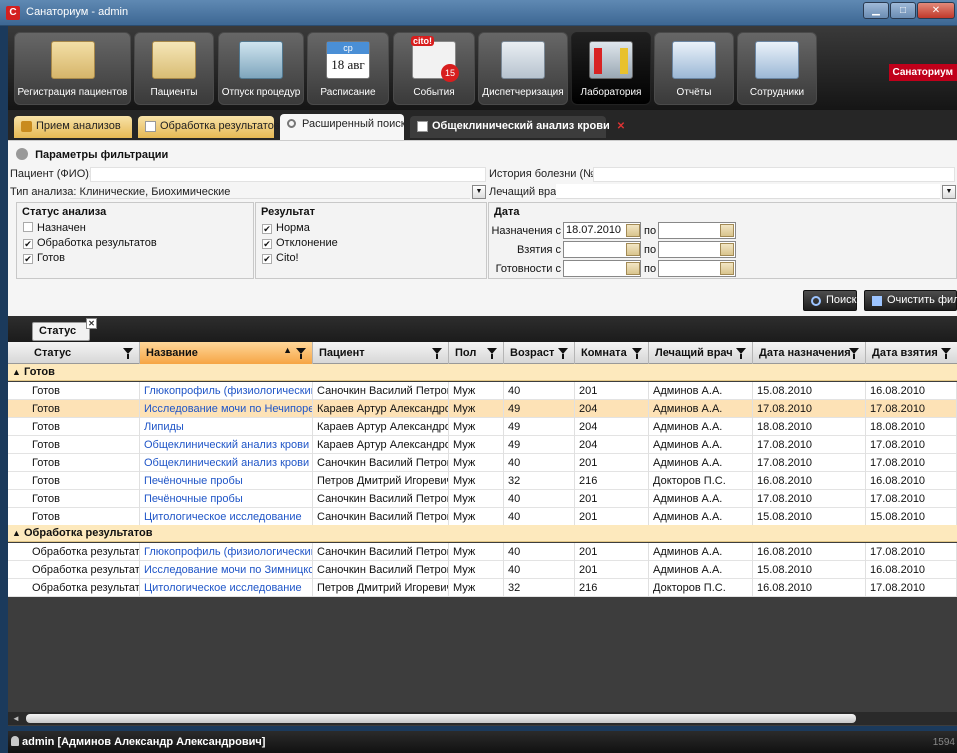 The width and height of the screenshot is (957, 753). What do you see at coordinates (84, 445) in the screenshot?
I see `table-cell: Готов` at bounding box center [84, 445].